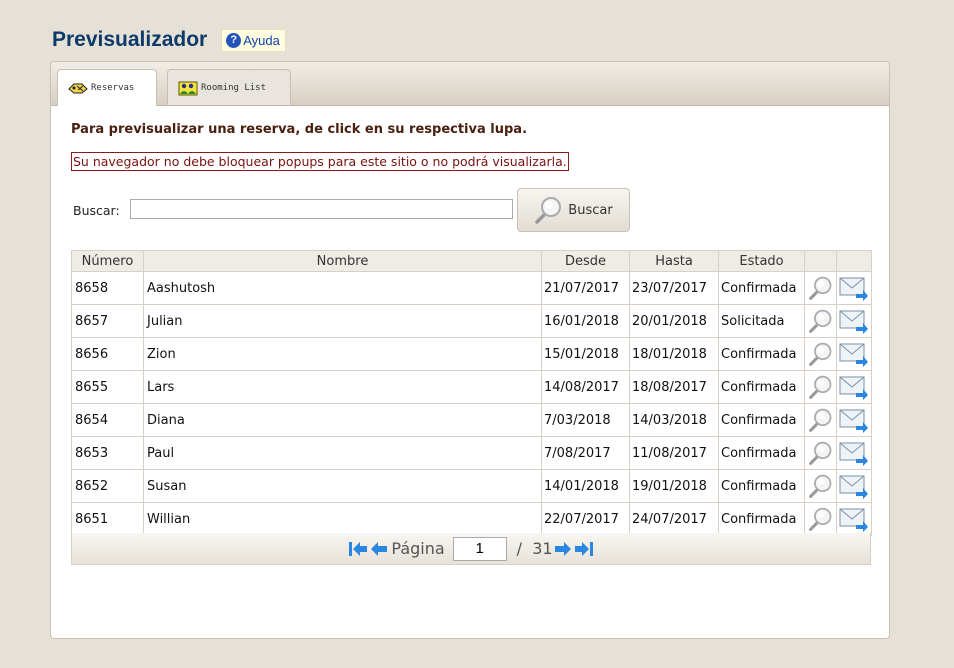 This screenshot has width=954, height=668. I want to click on column-header: Número, so click(107, 261).